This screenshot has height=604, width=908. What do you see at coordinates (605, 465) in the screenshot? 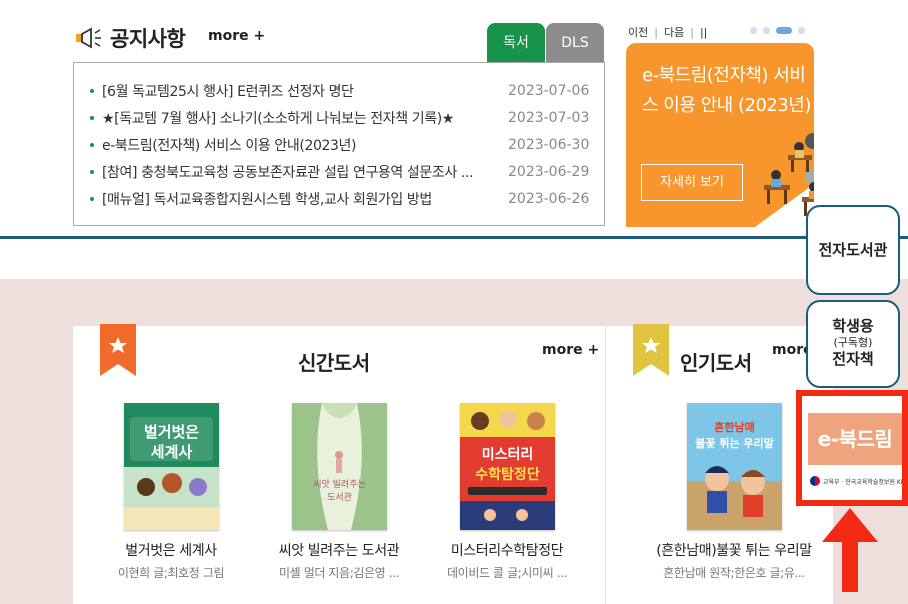
I see `panel-divider` at bounding box center [605, 465].